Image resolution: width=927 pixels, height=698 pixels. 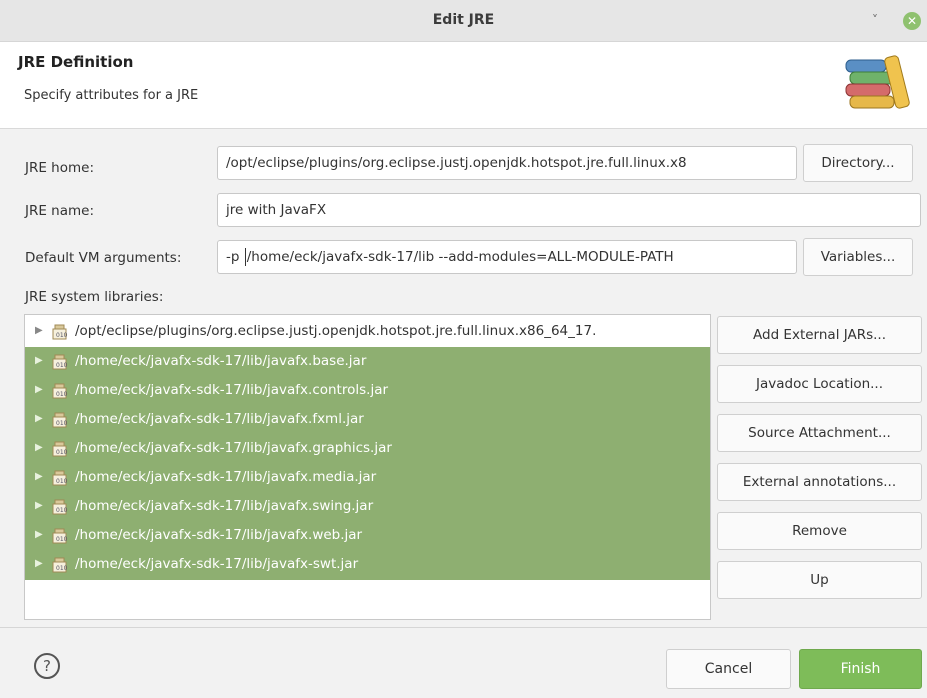 I want to click on finish-button: Finish, so click(x=860, y=669).